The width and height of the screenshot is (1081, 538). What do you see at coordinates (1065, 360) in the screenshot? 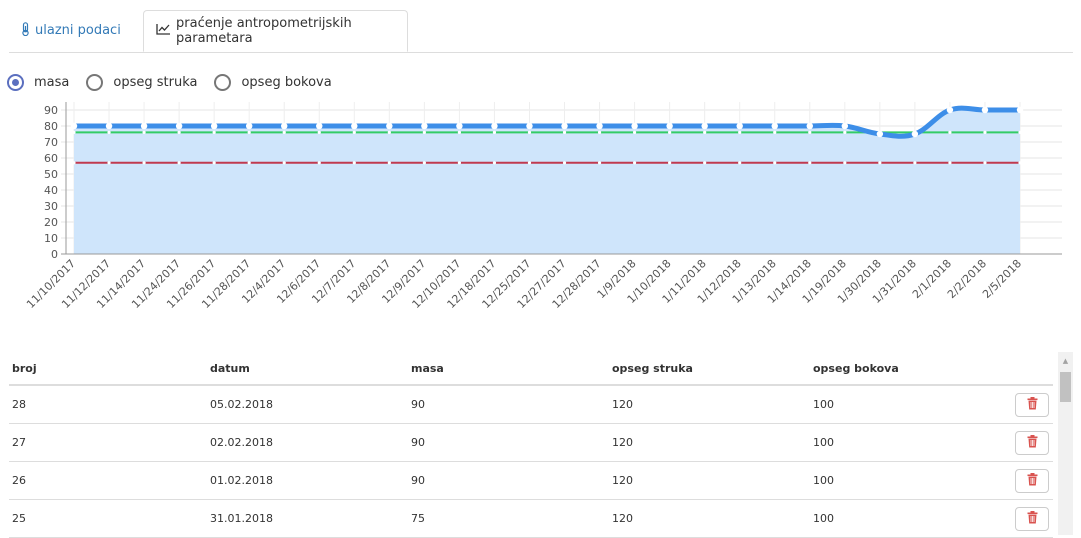
I see `scroll-up-icon: ▲` at bounding box center [1065, 360].